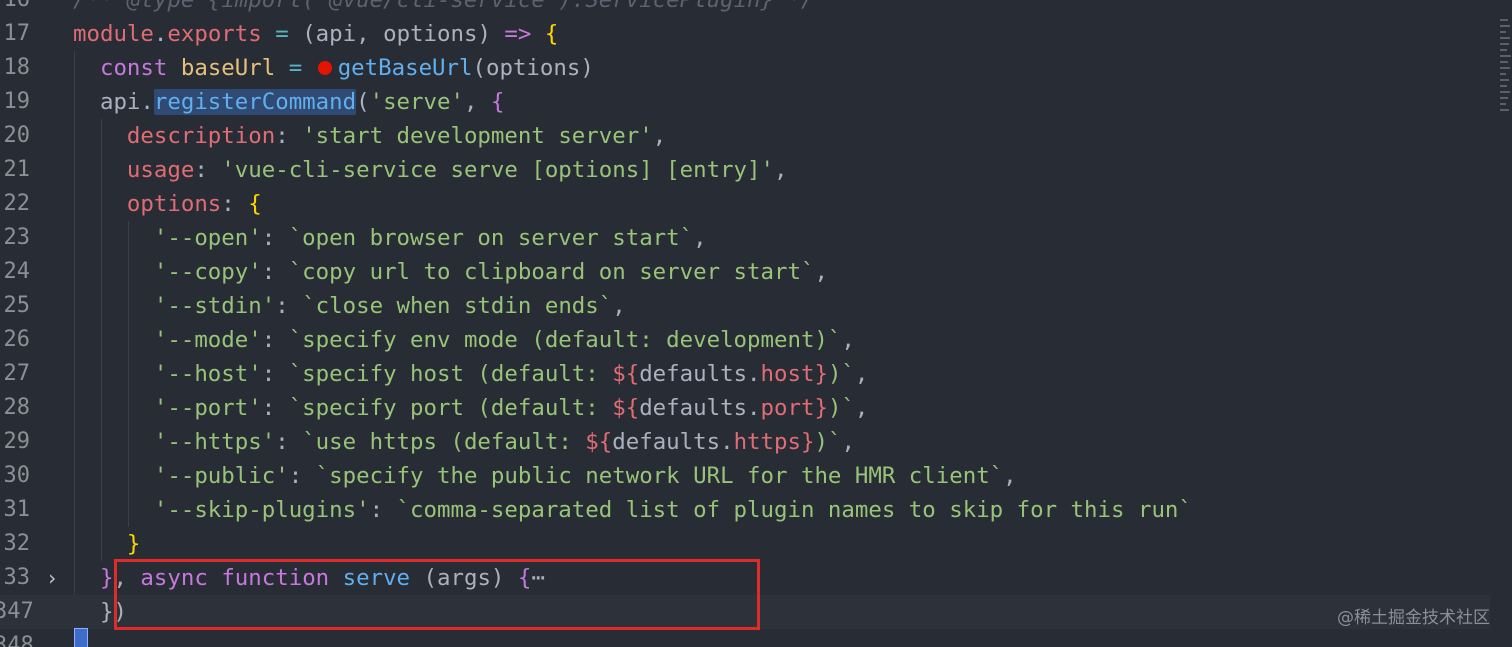 The width and height of the screenshot is (1512, 647). I want to click on annotation-highlight-box, so click(437, 594).